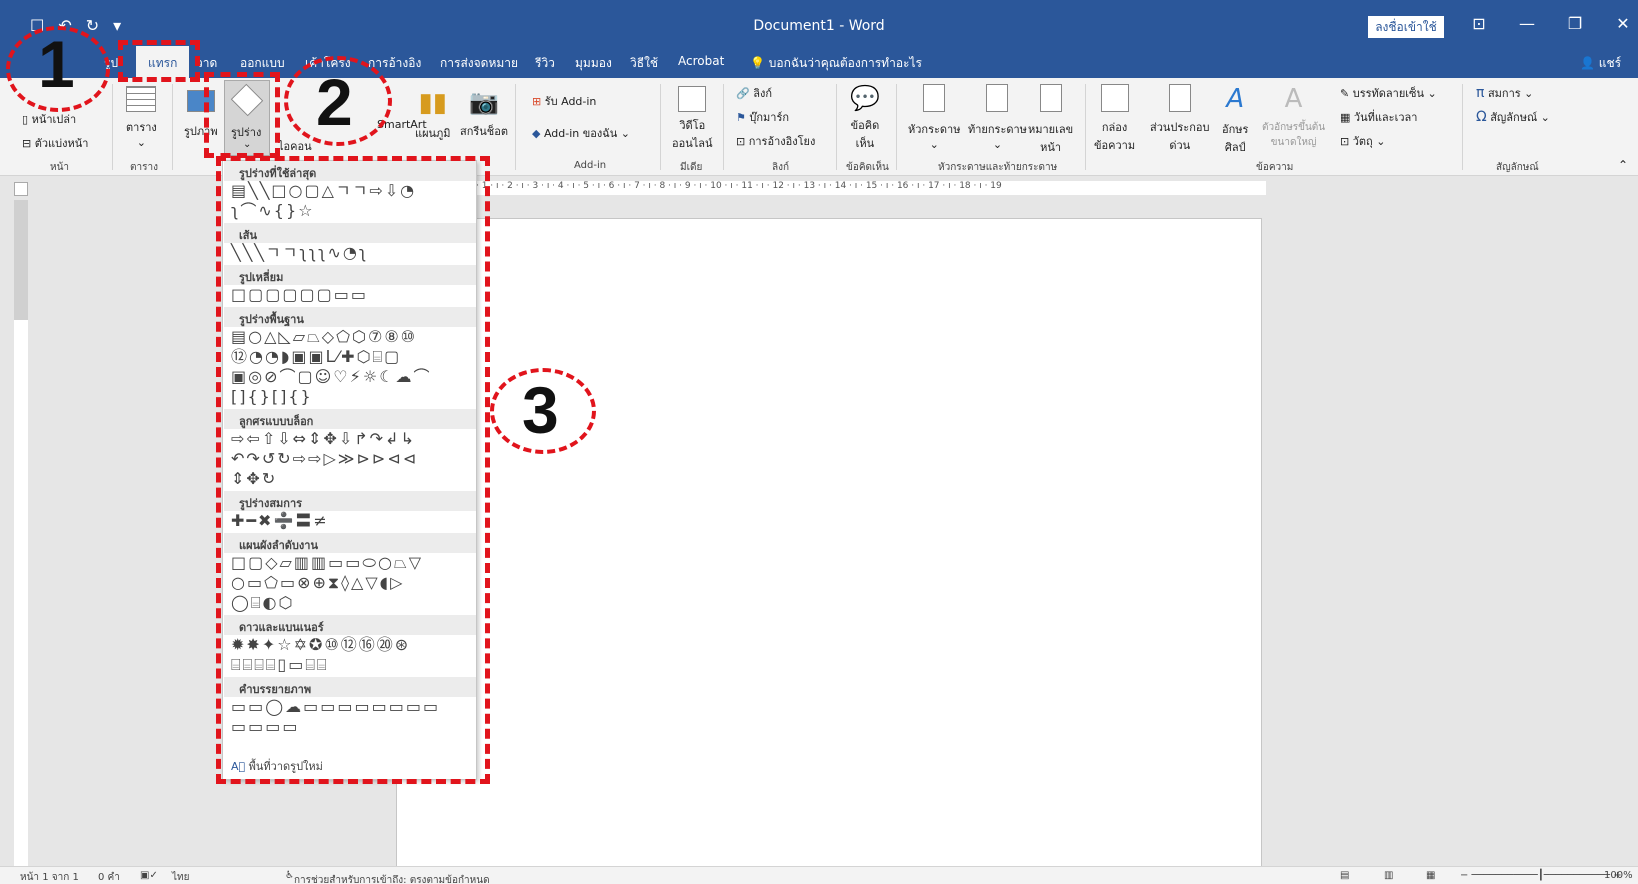  What do you see at coordinates (1618, 875) in the screenshot?
I see `zoom-level: 100%` at bounding box center [1618, 875].